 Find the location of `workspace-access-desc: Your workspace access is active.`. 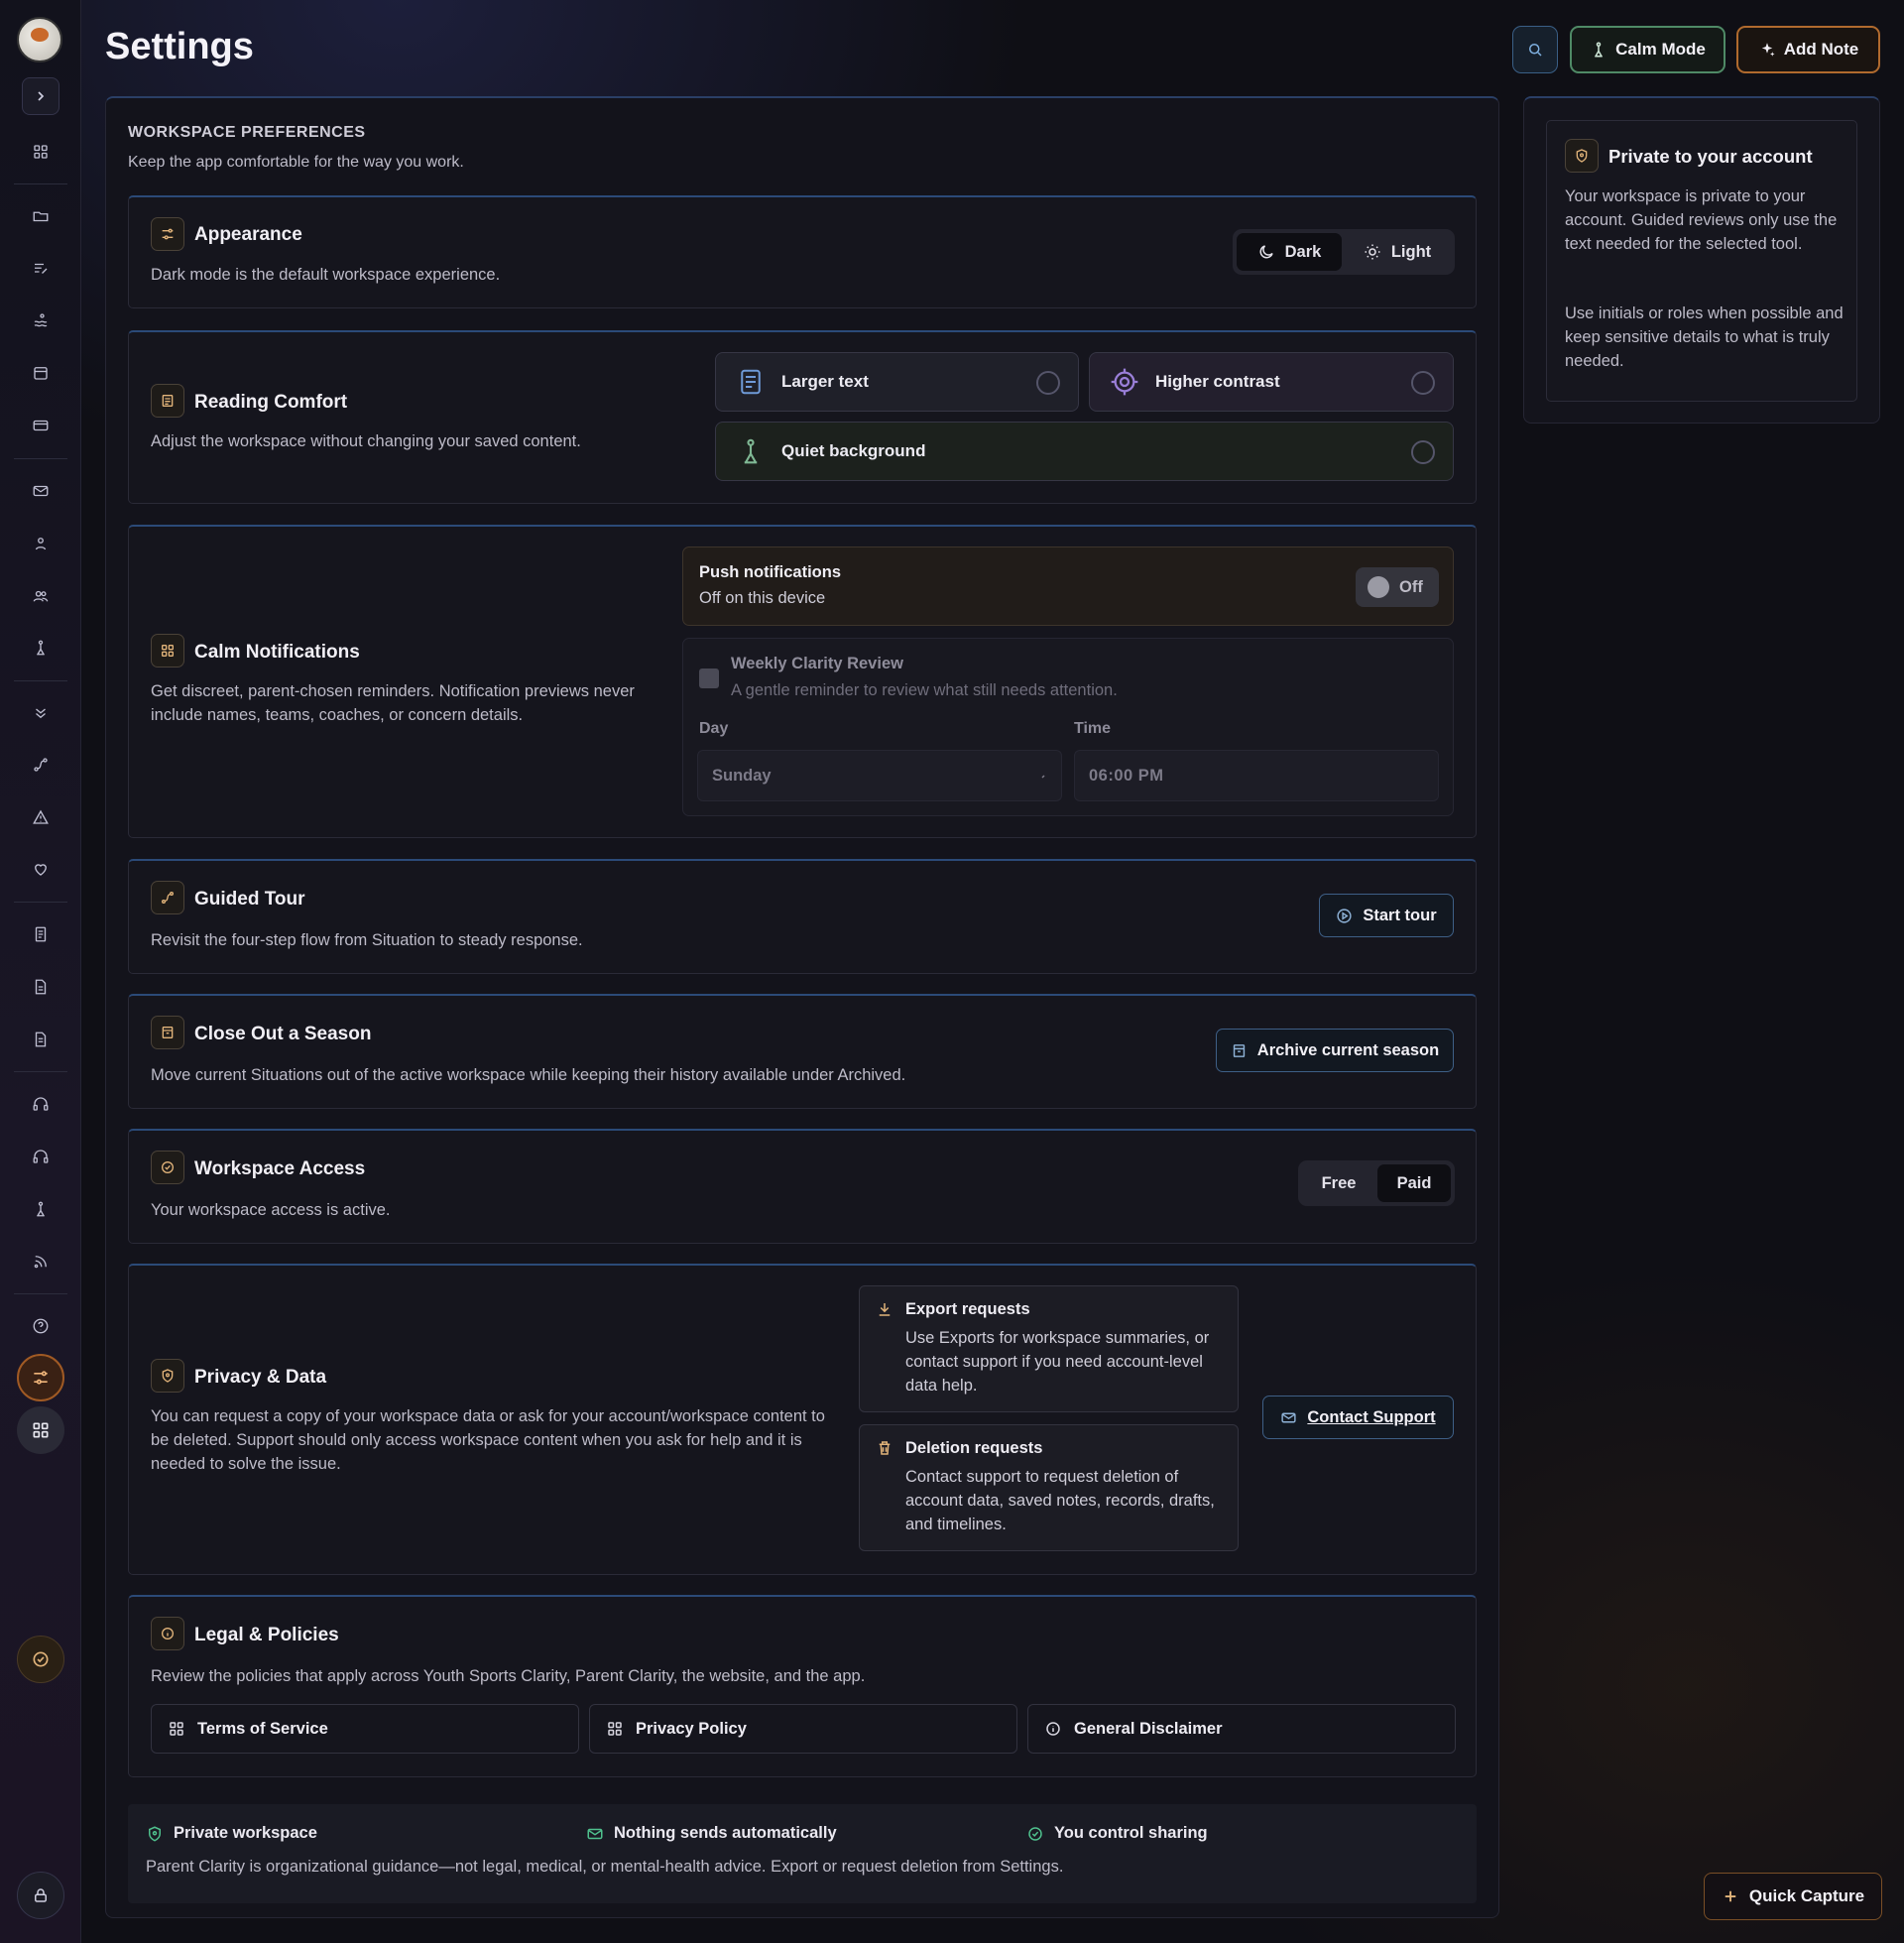

workspace-access-desc: Your workspace access is active. is located at coordinates (271, 1210).